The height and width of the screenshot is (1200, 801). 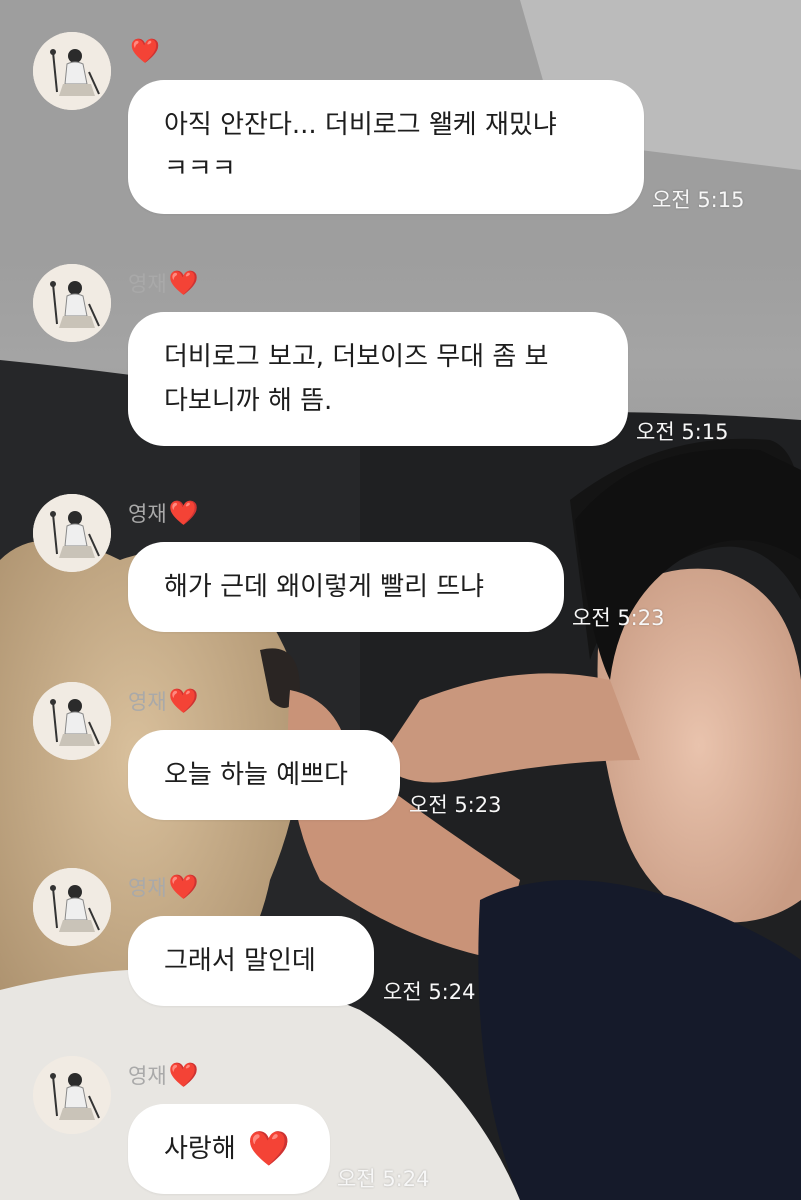 What do you see at coordinates (256, 775) in the screenshot?
I see `message-text: 오늘 하늘 예쁘다` at bounding box center [256, 775].